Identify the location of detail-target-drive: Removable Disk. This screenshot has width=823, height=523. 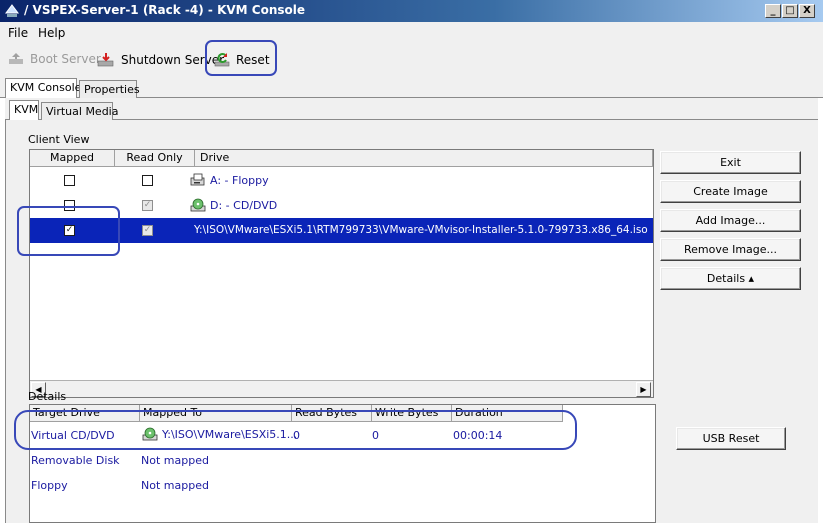
(75, 460).